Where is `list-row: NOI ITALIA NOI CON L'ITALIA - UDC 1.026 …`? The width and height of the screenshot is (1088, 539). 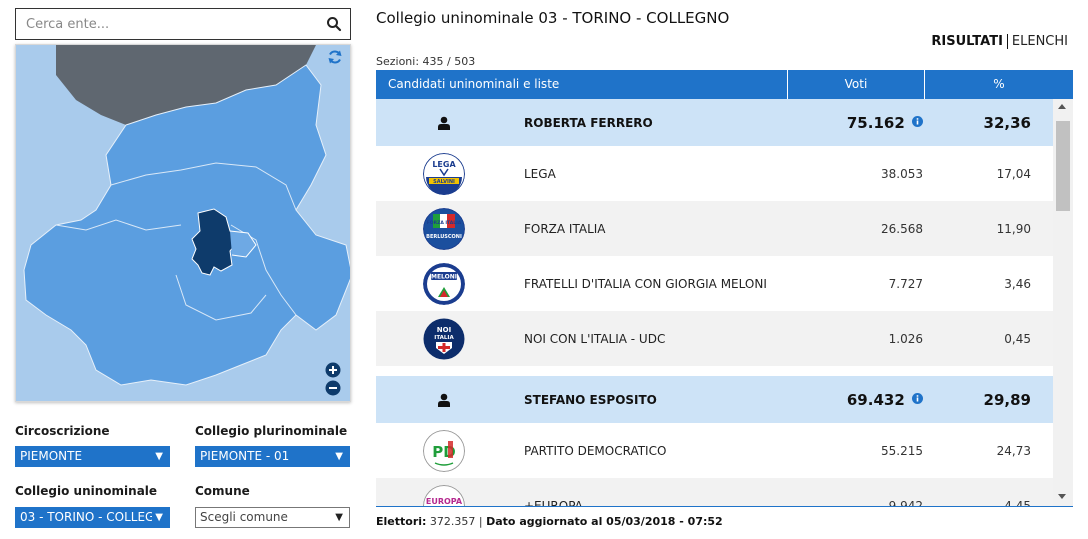 list-row: NOI ITALIA NOI CON L'ITALIA - UDC 1.026 … is located at coordinates (714, 338).